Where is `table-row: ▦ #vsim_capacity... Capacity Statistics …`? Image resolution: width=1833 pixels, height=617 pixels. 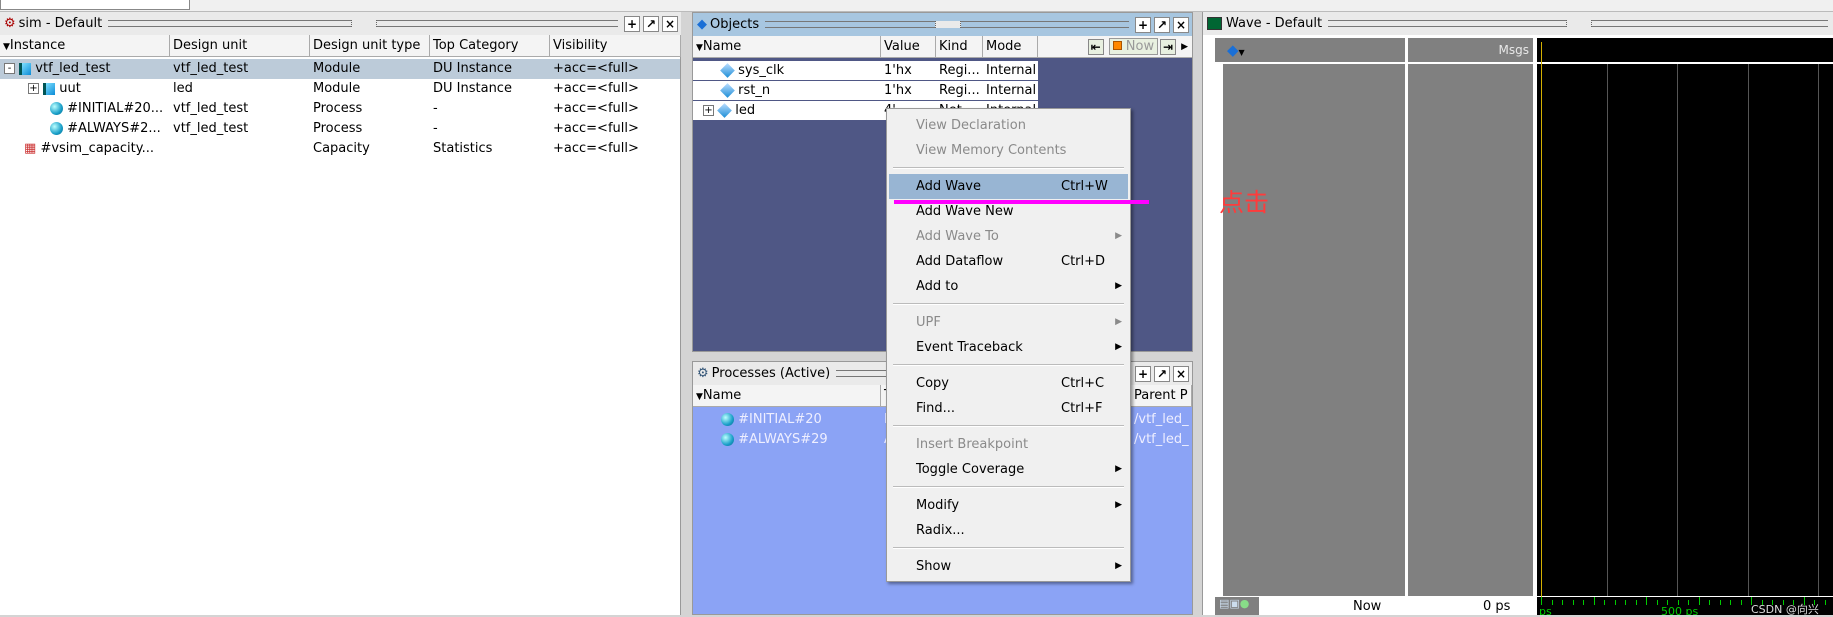 table-row: ▦ #vsim_capacity... Capacity Statistics … is located at coordinates (340, 149).